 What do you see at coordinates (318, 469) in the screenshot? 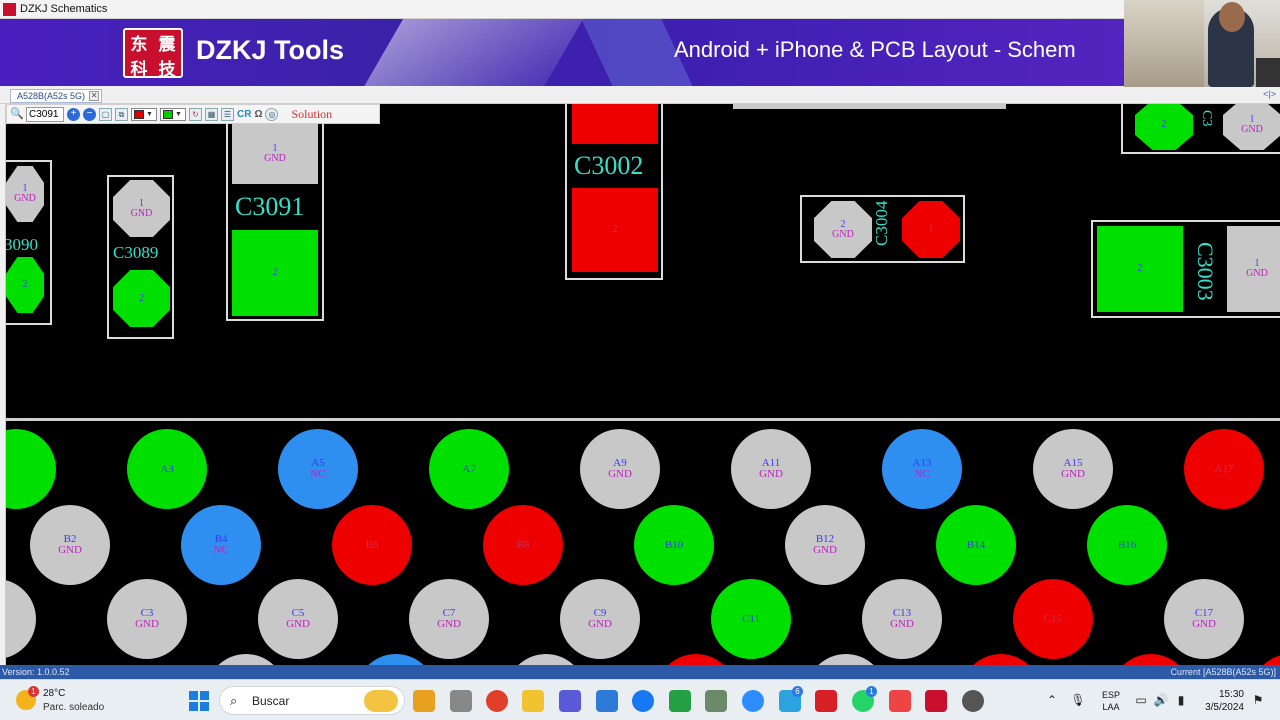
I see `bga-ball: A5 NC` at bounding box center [318, 469].